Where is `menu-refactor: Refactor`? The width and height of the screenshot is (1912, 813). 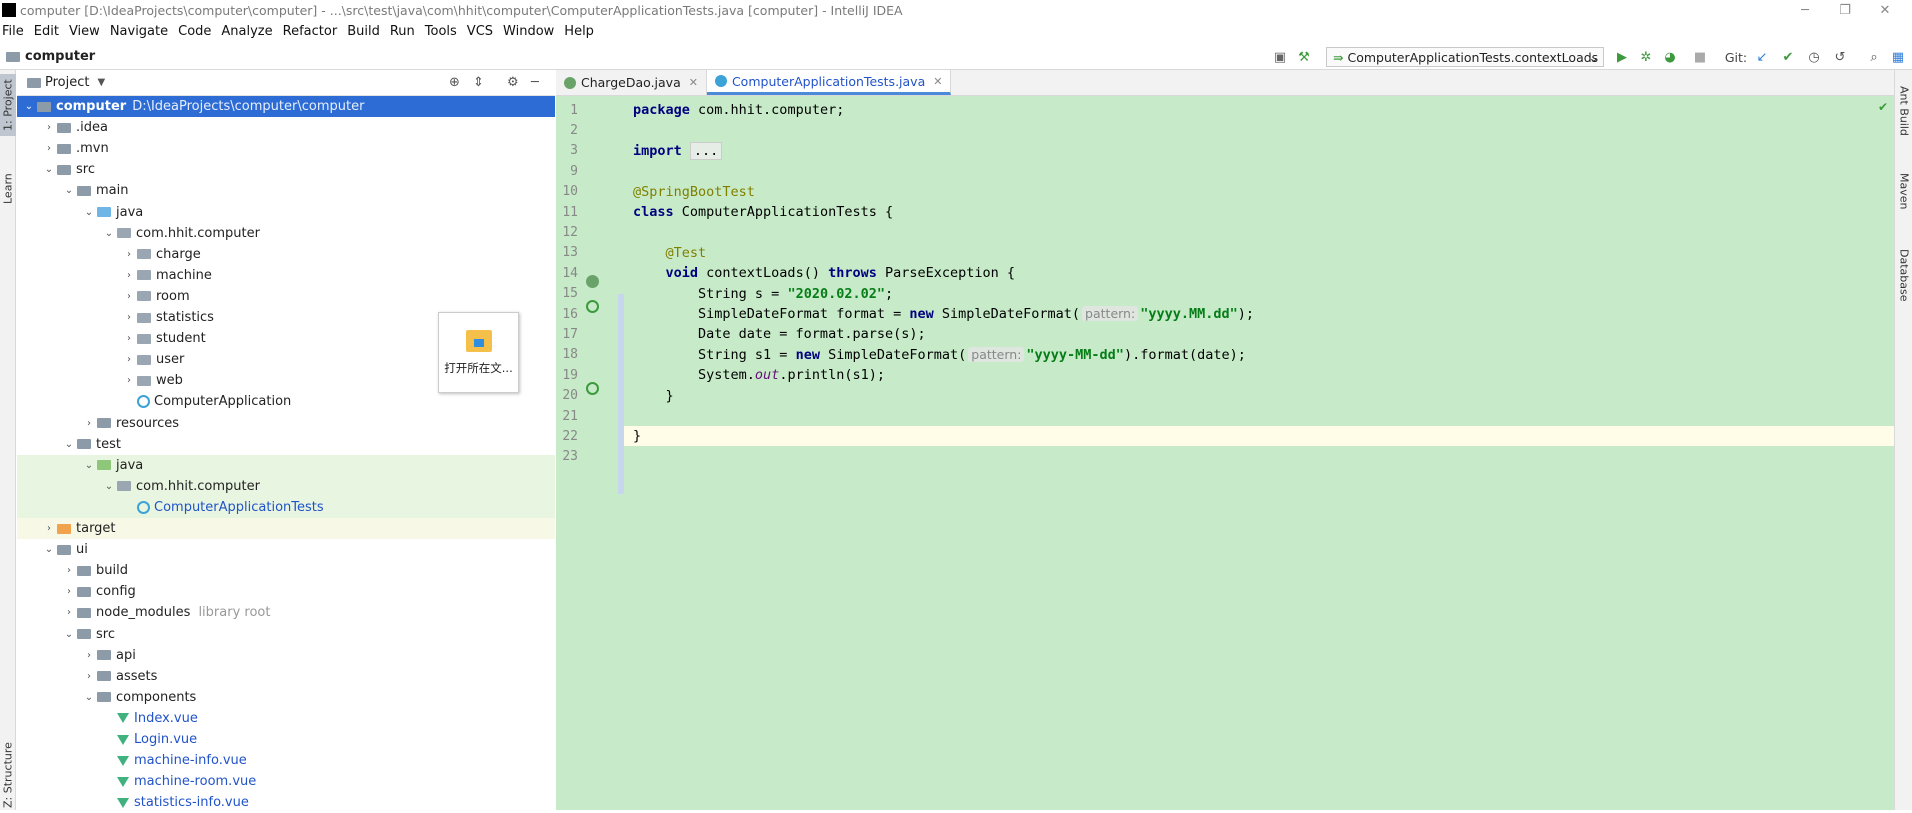
menu-refactor: Refactor is located at coordinates (310, 31).